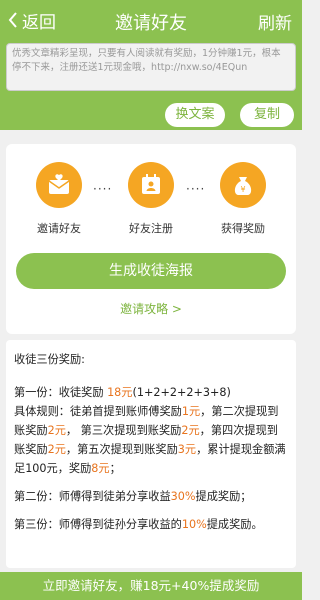 The height and width of the screenshot is (600, 320). Describe the element at coordinates (151, 586) in the screenshot. I see `invite-now-button: 立即邀请好友，赚18元+40%提成奖励` at that location.